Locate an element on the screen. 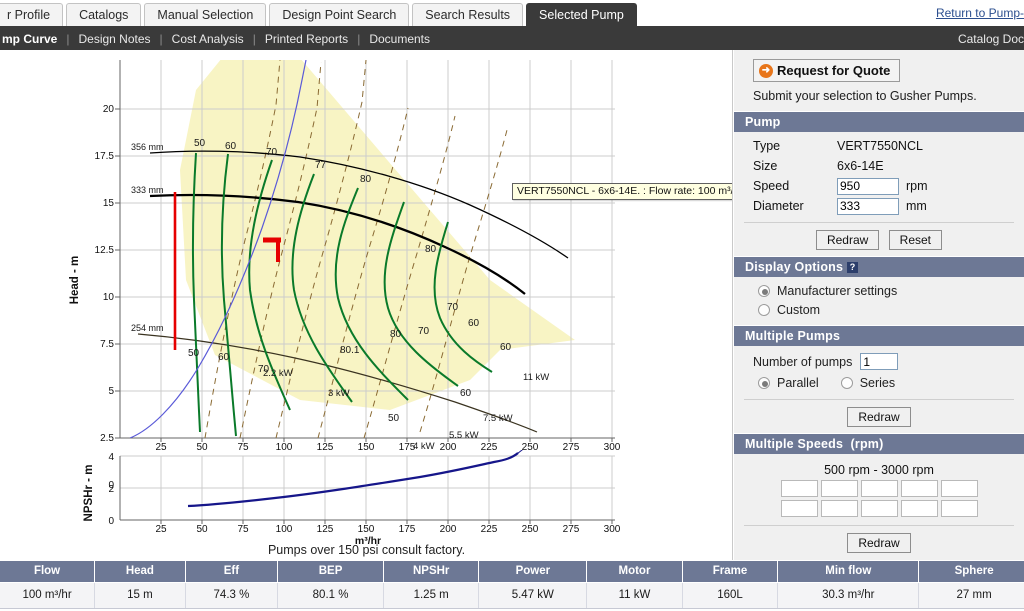 The width and height of the screenshot is (1024, 611). section-body-multiple-speeds: 500 rpm - 3000 rpm Redraw is located at coordinates (879, 506).